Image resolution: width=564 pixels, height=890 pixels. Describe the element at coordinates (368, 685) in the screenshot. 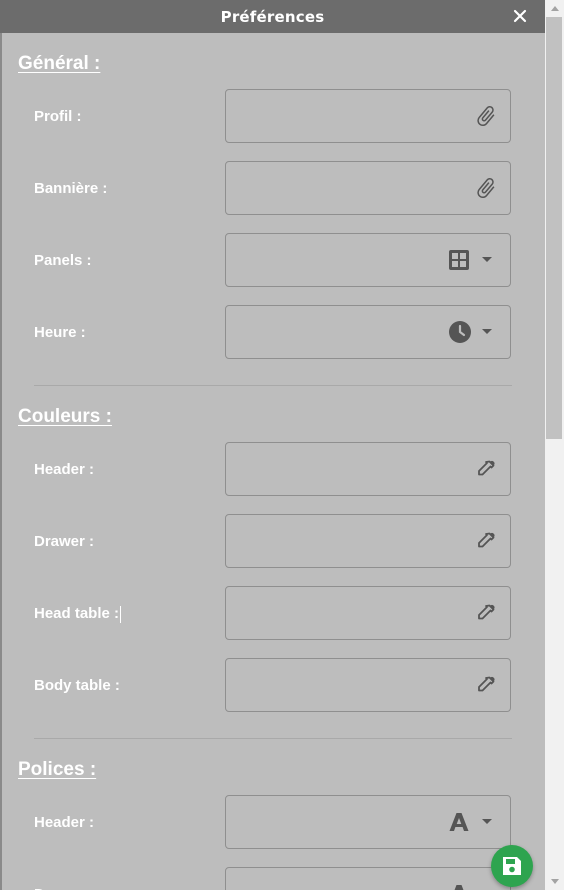

I see `body-table-color-field` at that location.